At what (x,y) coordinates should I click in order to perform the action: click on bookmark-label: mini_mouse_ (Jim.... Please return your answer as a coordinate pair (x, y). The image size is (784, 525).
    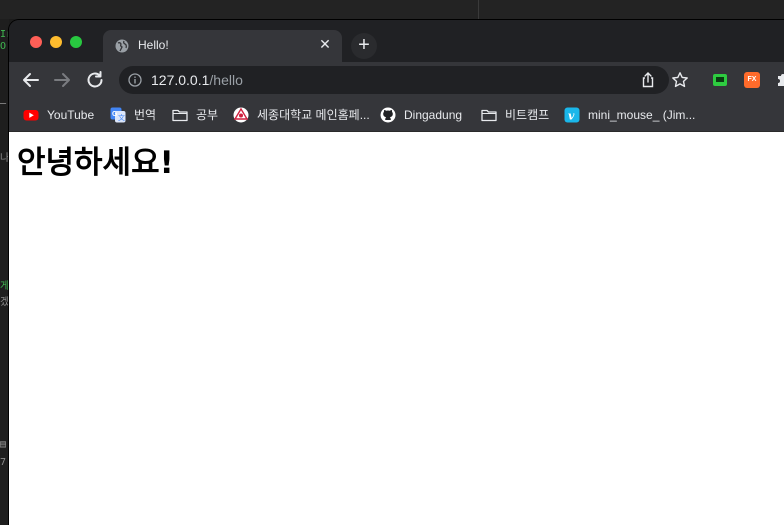
    Looking at the image, I should click on (642, 114).